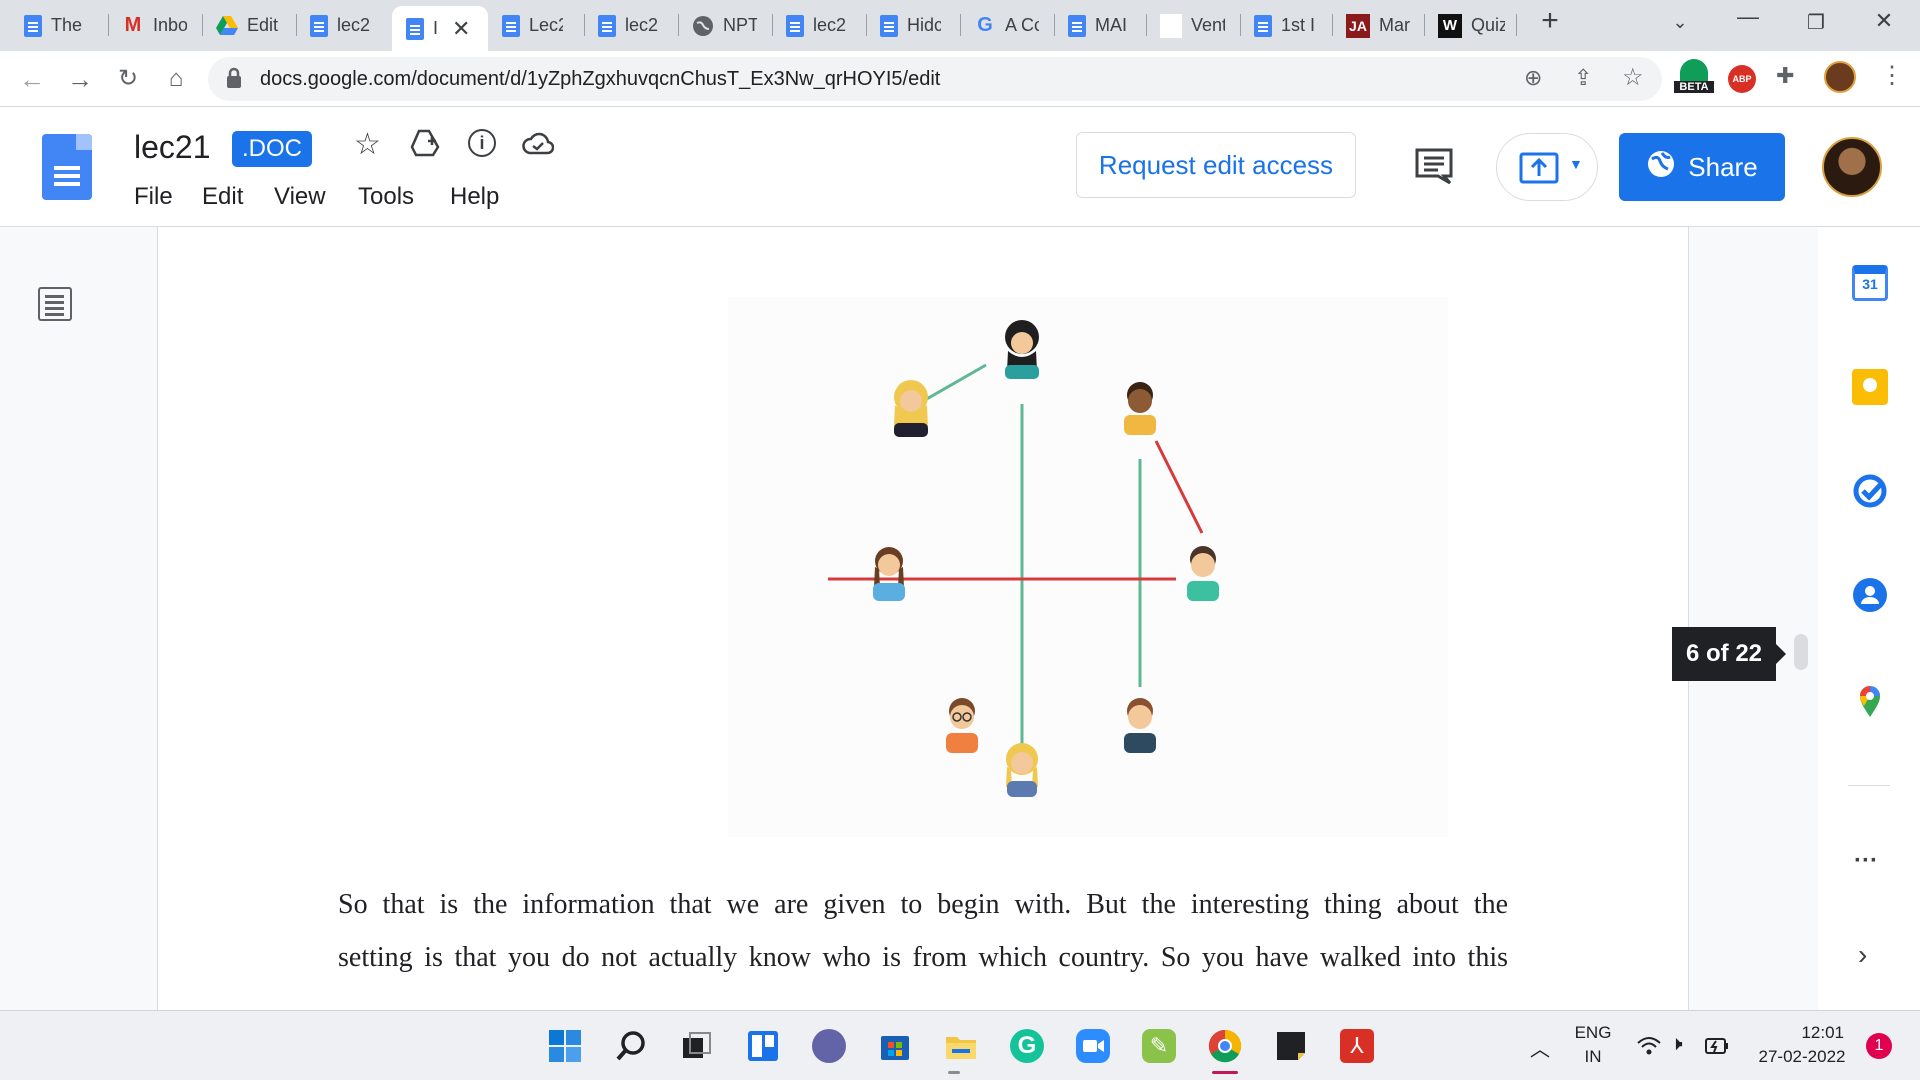  Describe the element at coordinates (156, 25) in the screenshot. I see `tab-2: M Inbo` at that location.